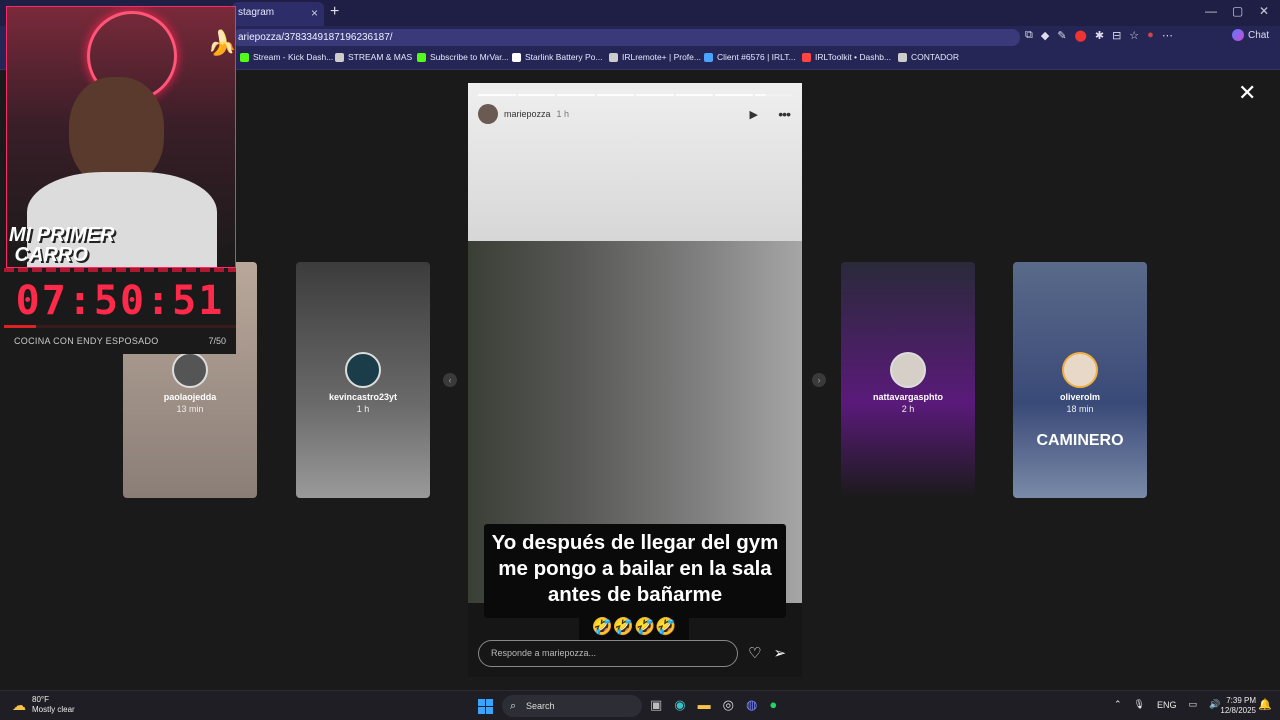 The width and height of the screenshot is (1280, 720). I want to click on task-view-icon: ▣, so click(656, 705).